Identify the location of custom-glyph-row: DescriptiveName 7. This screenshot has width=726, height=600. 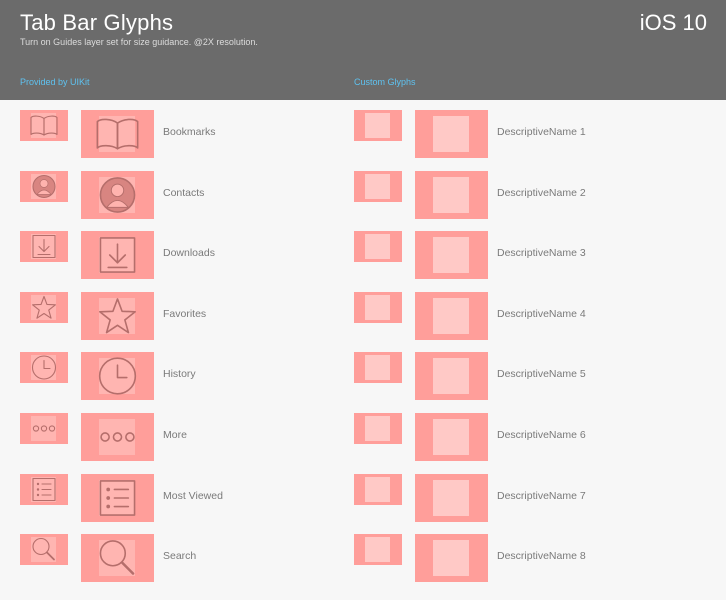
(519, 497).